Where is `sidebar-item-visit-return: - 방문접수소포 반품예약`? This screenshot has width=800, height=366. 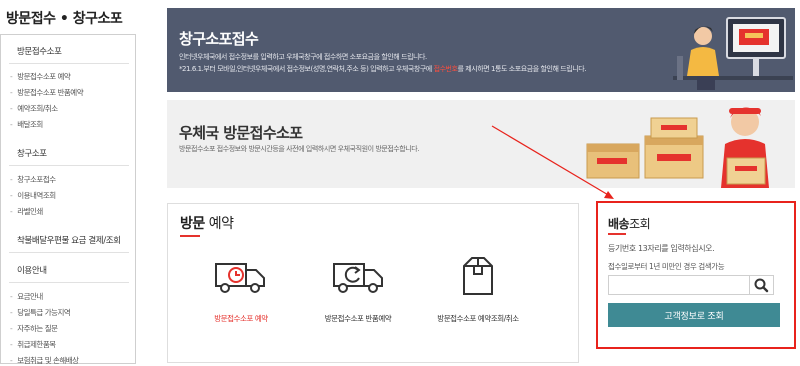
sidebar-item-visit-return: - 방문접수소포 반품예약 is located at coordinates (47, 92).